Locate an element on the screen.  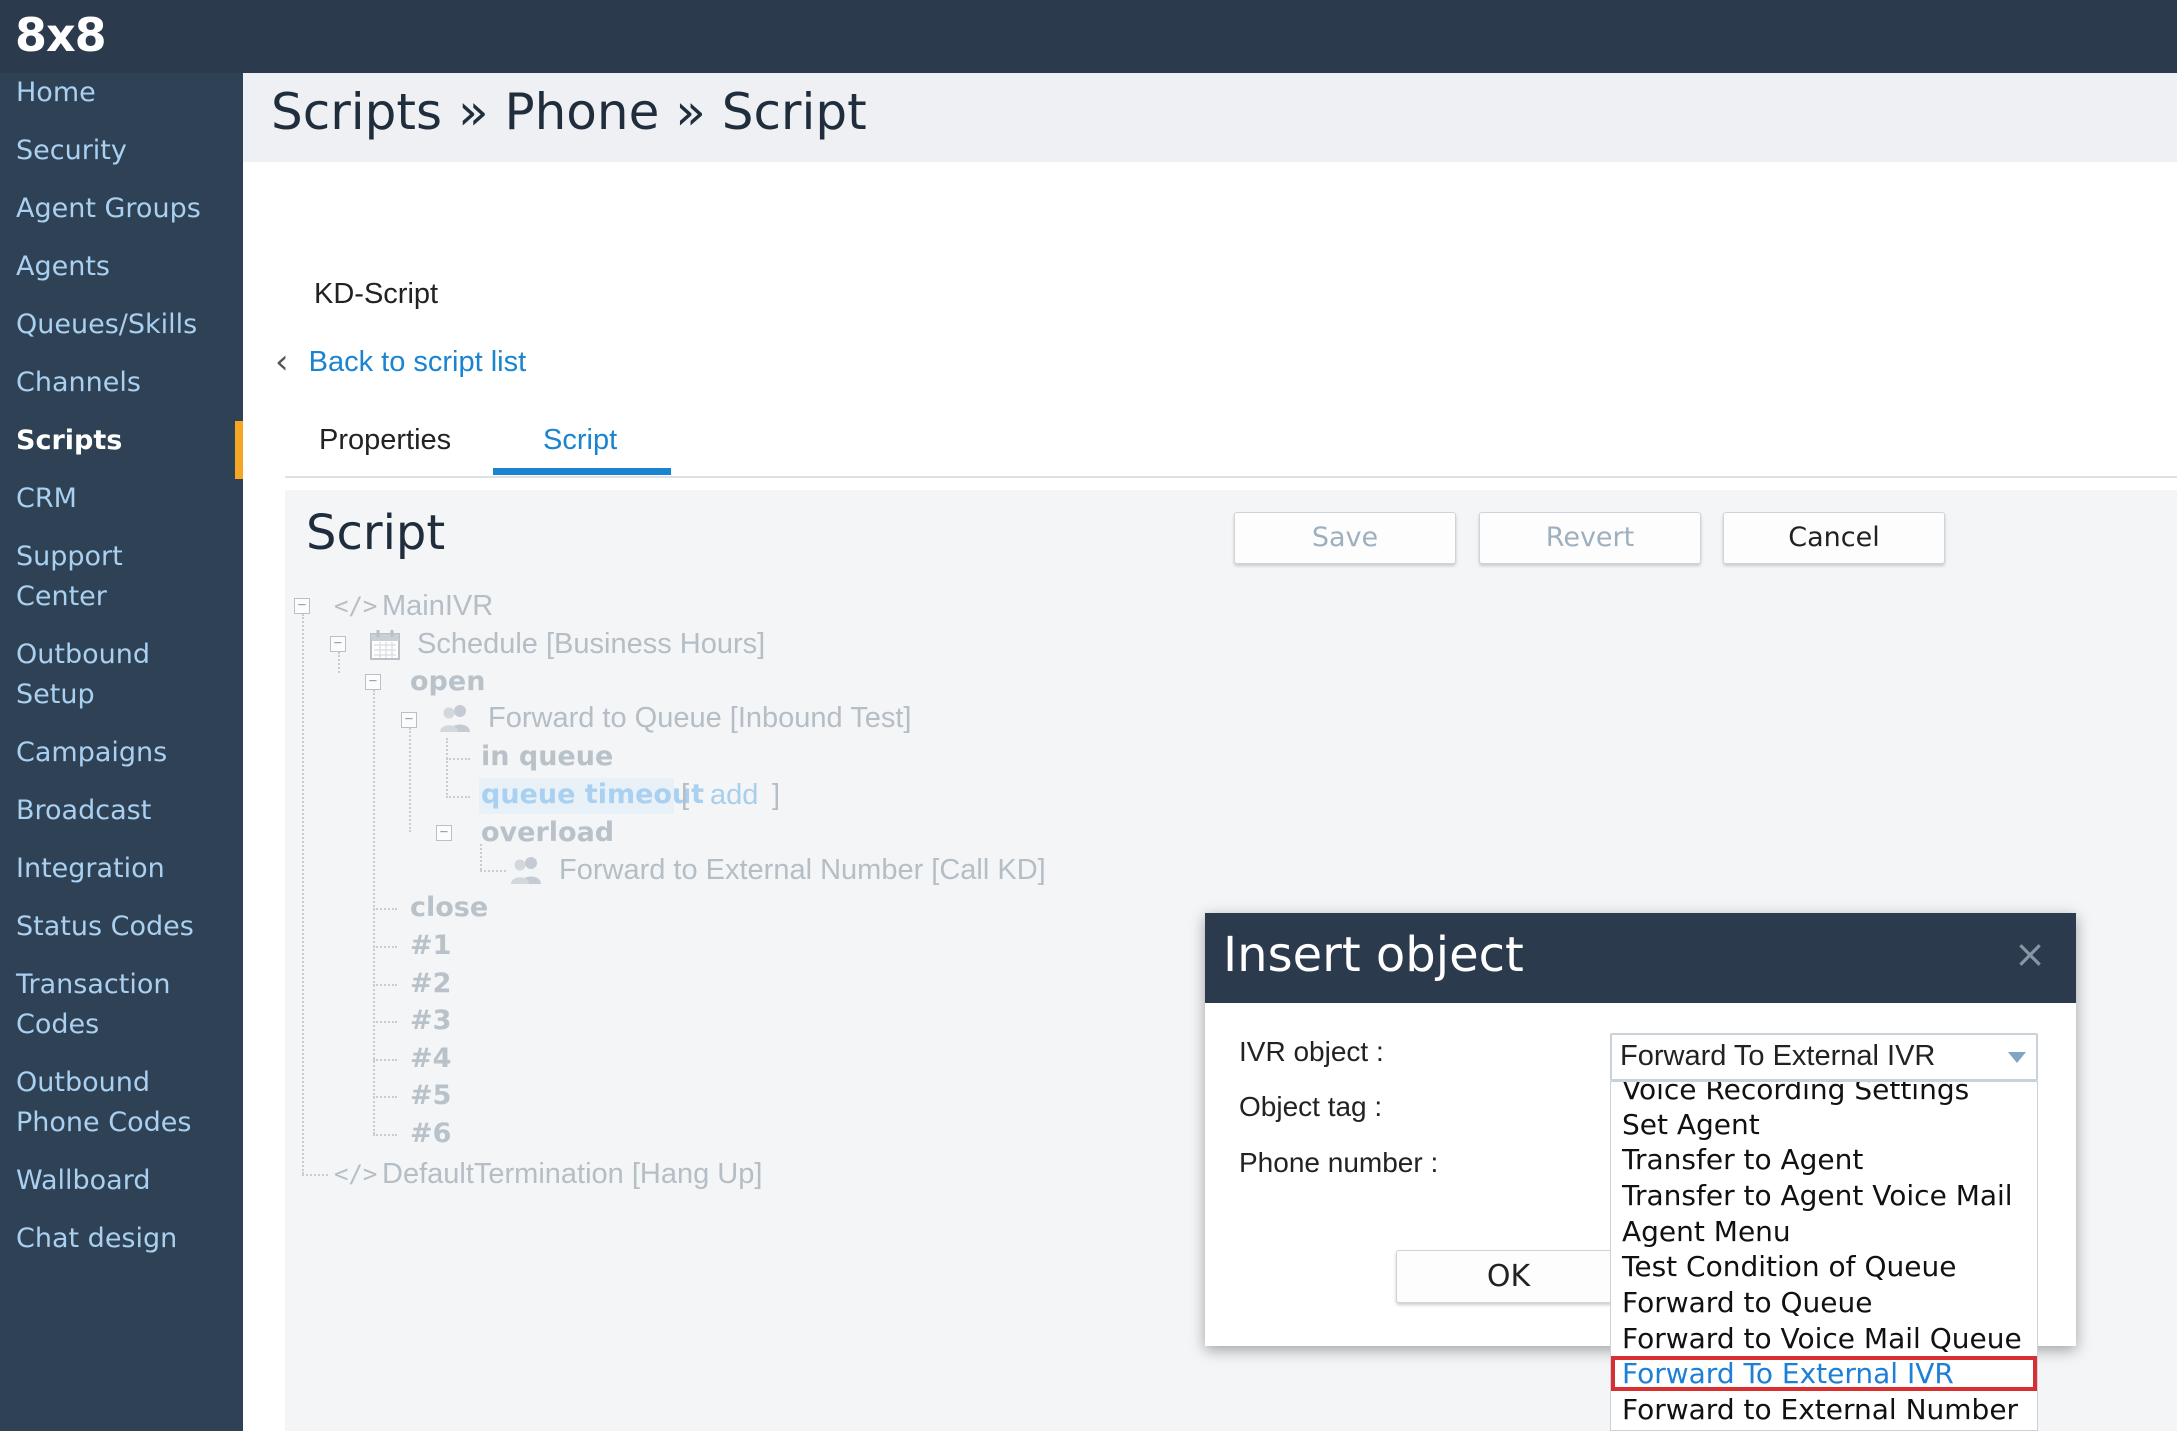
tree-node-main-ivr: MainIVR is located at coordinates (437, 606).